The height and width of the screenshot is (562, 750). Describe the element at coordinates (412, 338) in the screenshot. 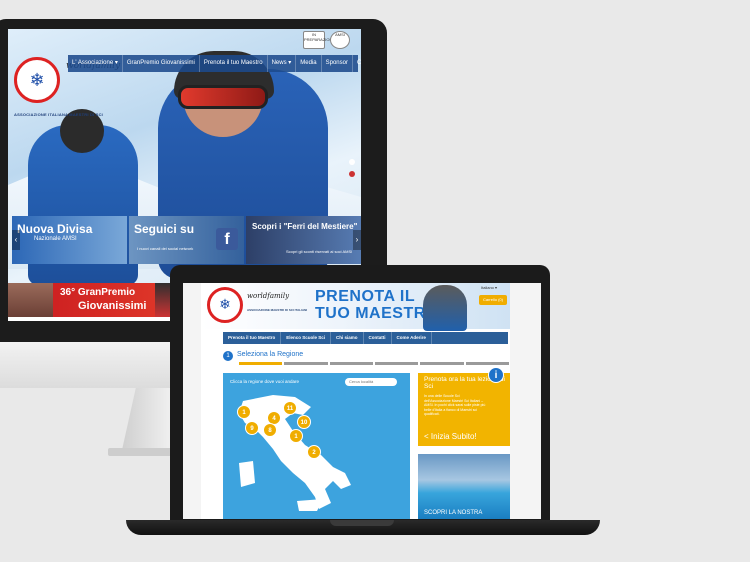

I see `nav-item-come-aderire: Come Aderire` at that location.